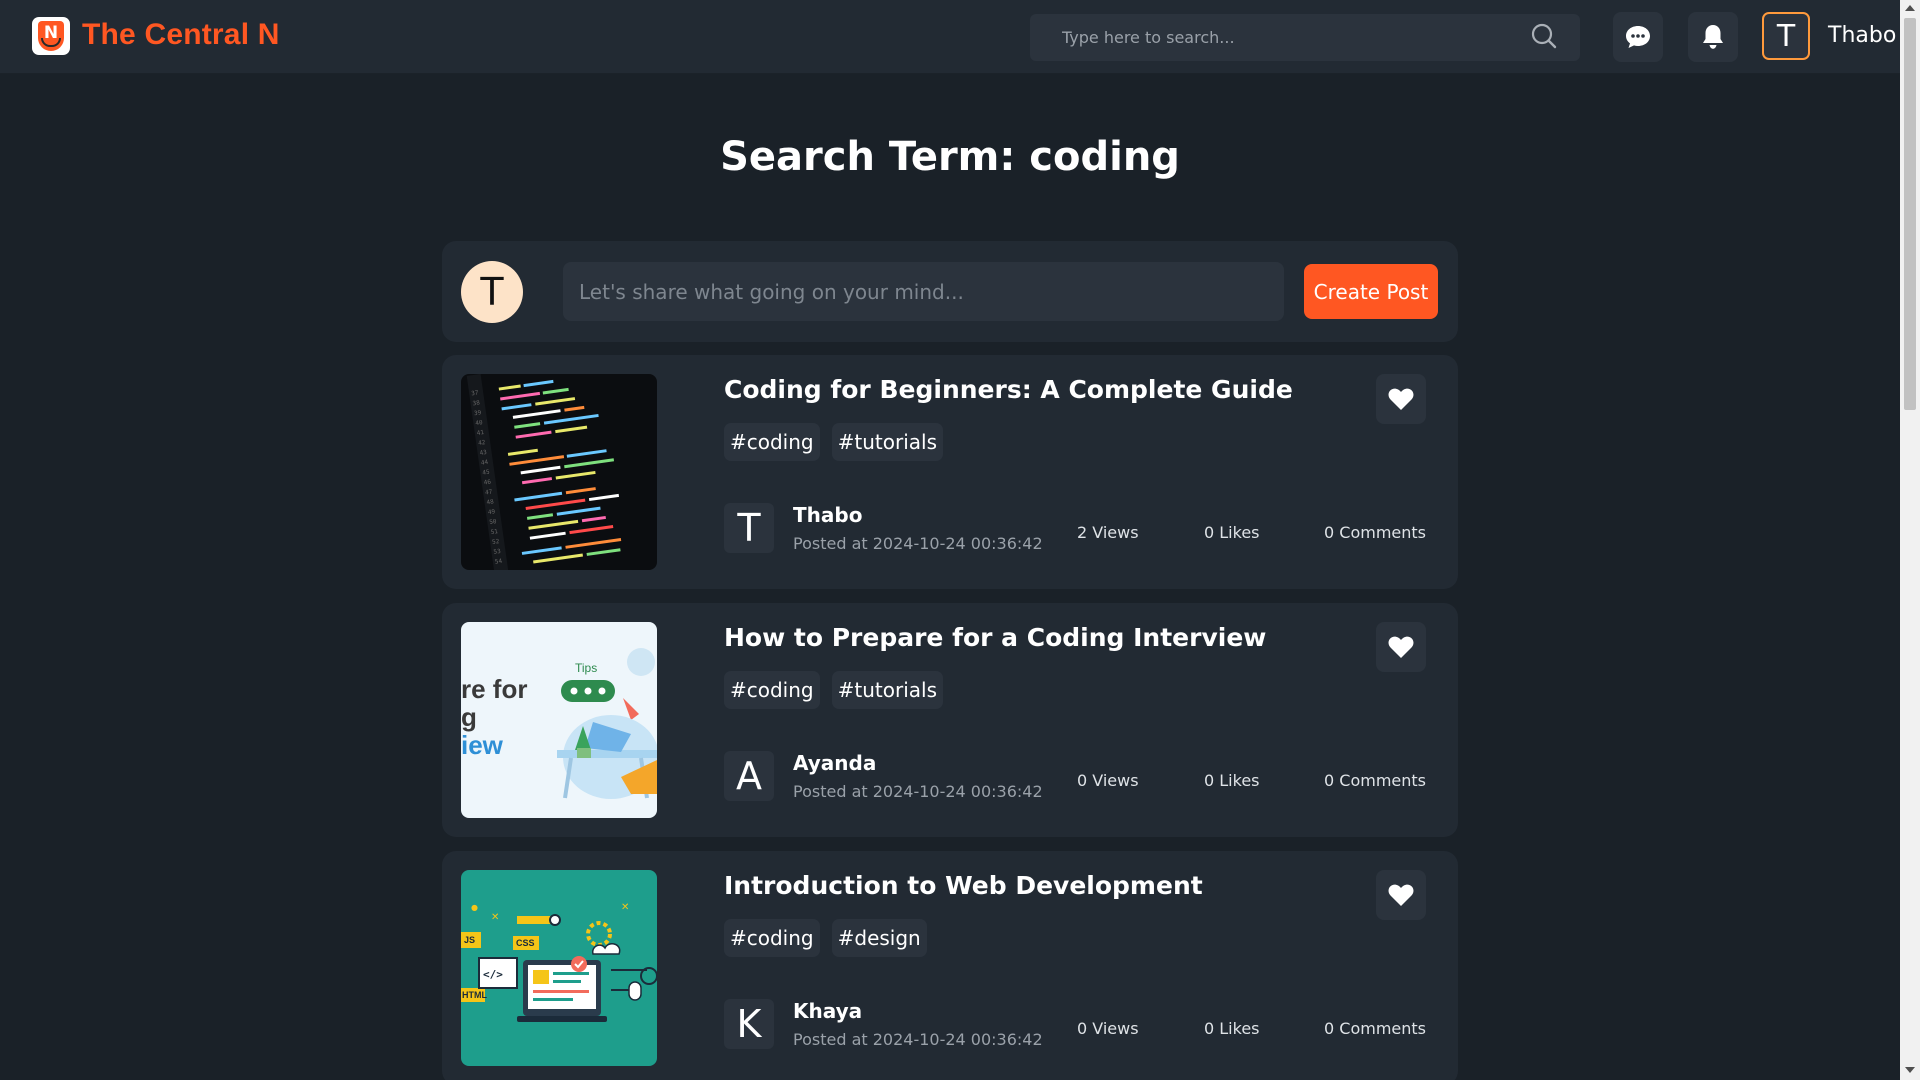 This screenshot has height=1080, width=1920. Describe the element at coordinates (494, 689) in the screenshot. I see `svg-text: re for` at that location.